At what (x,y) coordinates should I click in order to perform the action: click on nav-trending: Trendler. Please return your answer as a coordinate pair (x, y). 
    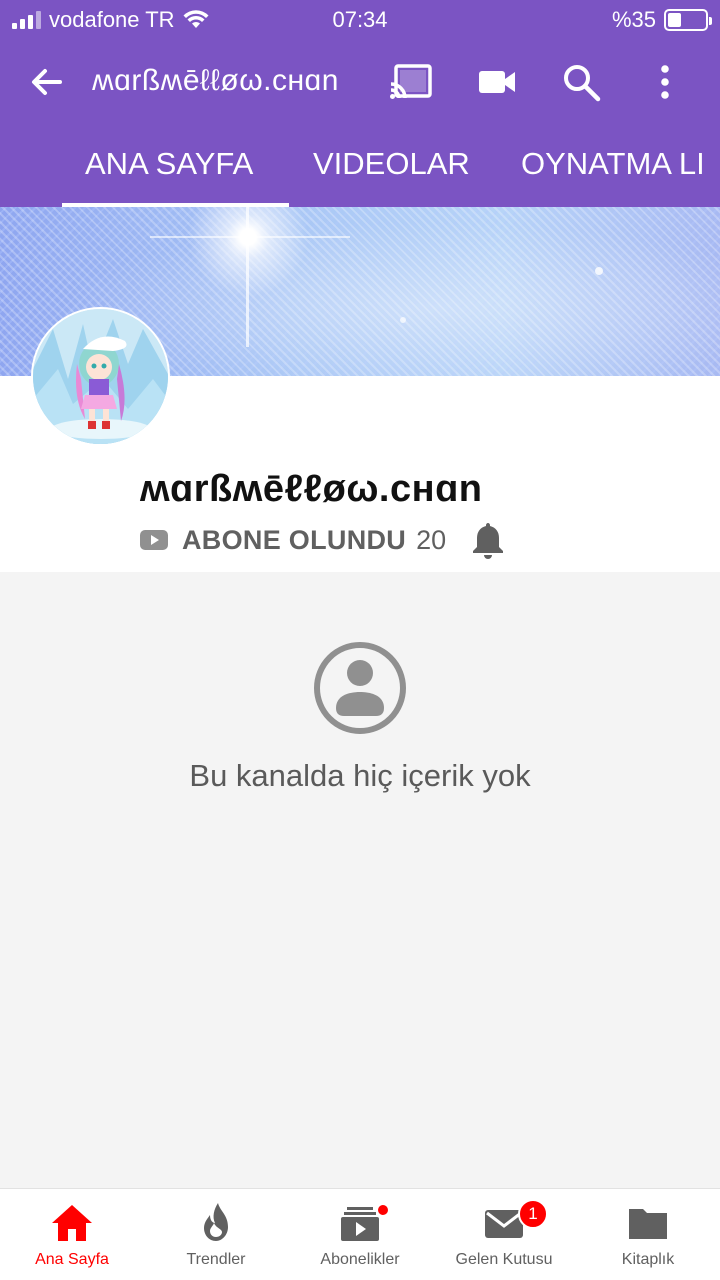
    Looking at the image, I should click on (216, 1234).